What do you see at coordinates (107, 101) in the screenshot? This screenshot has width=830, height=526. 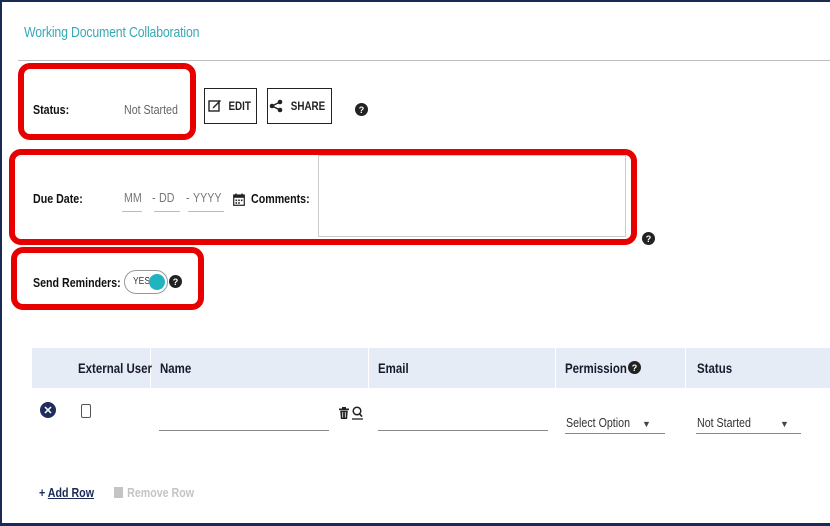 I see `status-highlight-box` at bounding box center [107, 101].